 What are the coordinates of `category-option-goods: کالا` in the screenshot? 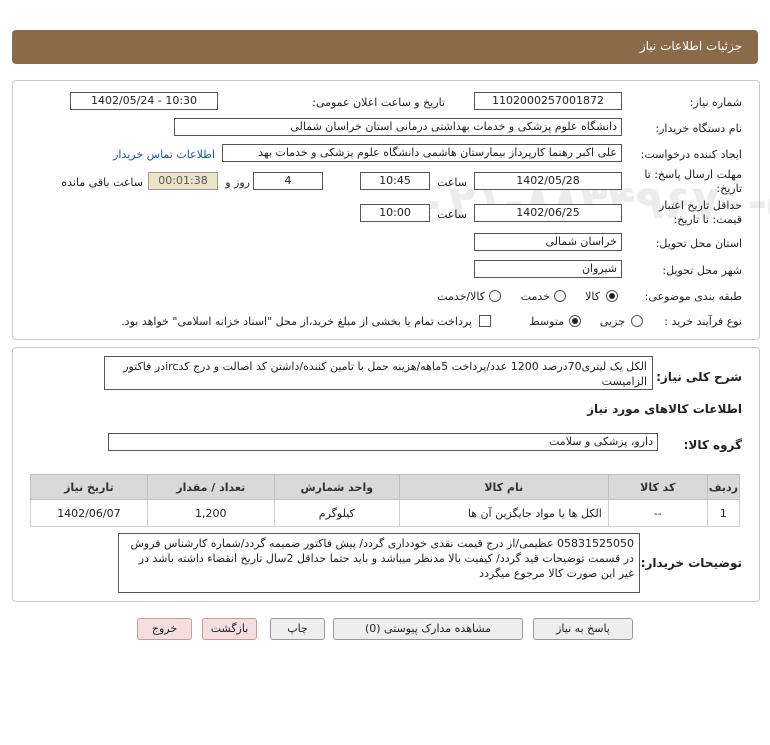 It's located at (592, 296).